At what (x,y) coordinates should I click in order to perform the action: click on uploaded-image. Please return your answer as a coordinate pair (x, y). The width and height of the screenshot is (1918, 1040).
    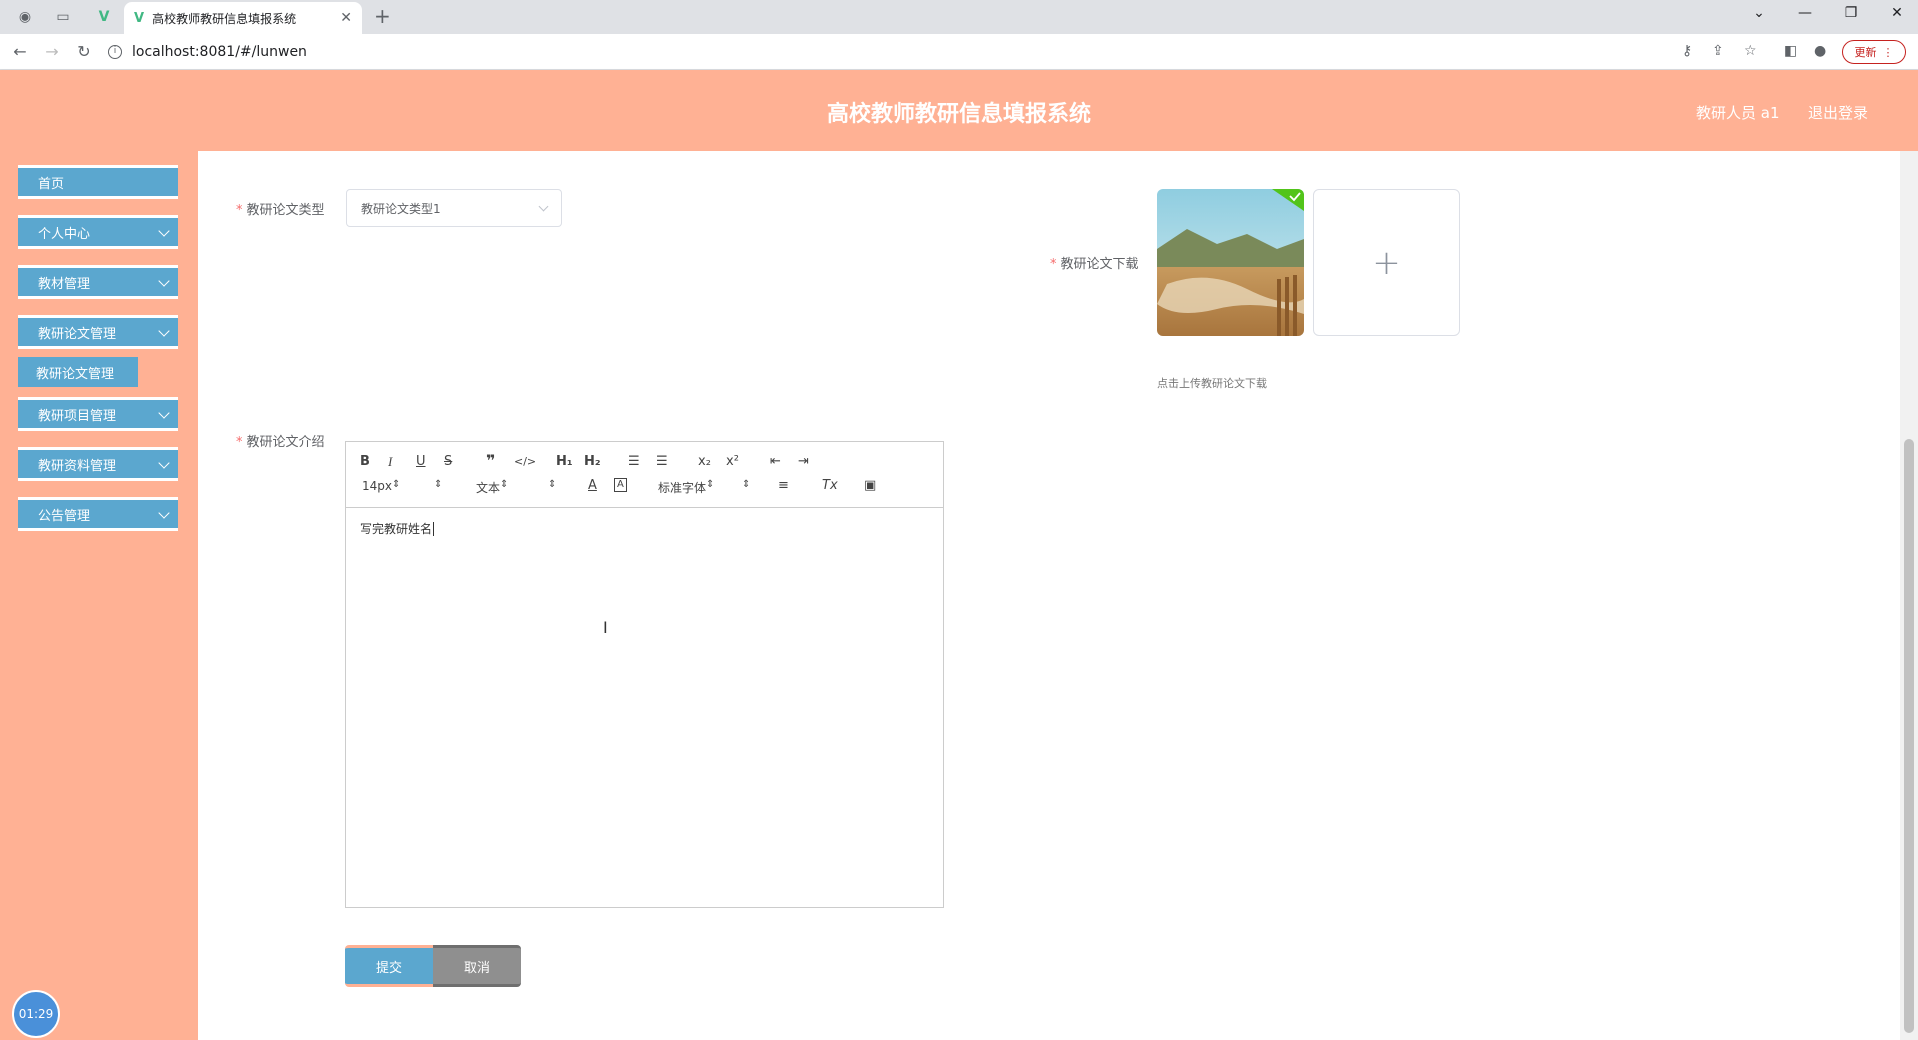
    Looking at the image, I should click on (1230, 262).